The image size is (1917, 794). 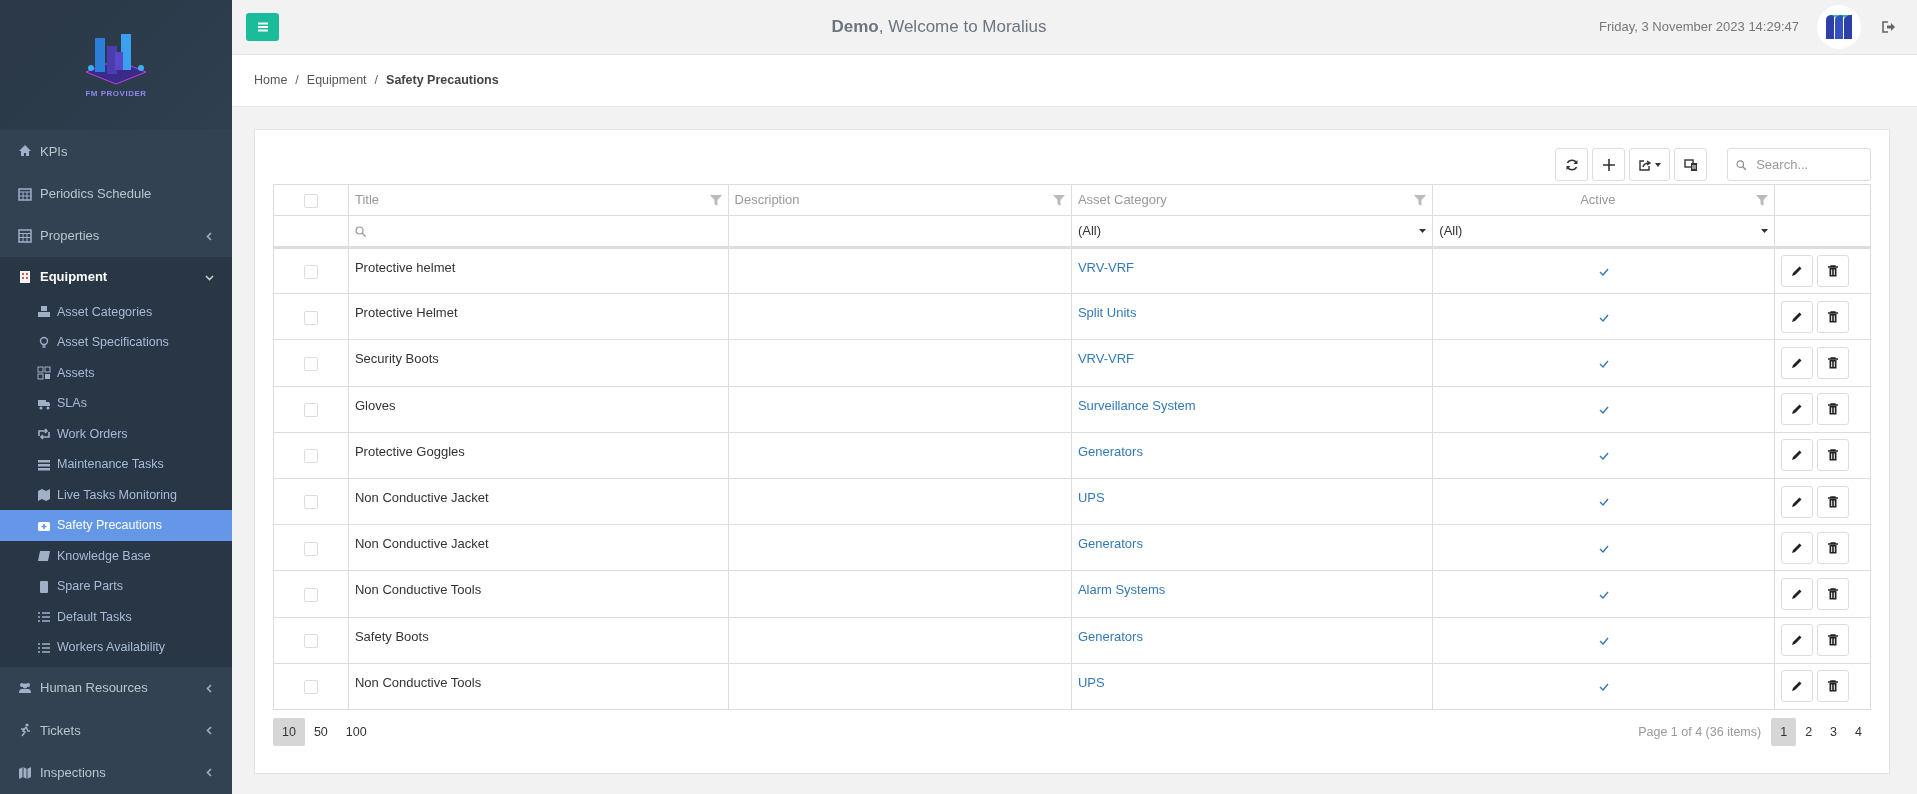 What do you see at coordinates (336, 80) in the screenshot?
I see `breadcrumb-item: Equipment` at bounding box center [336, 80].